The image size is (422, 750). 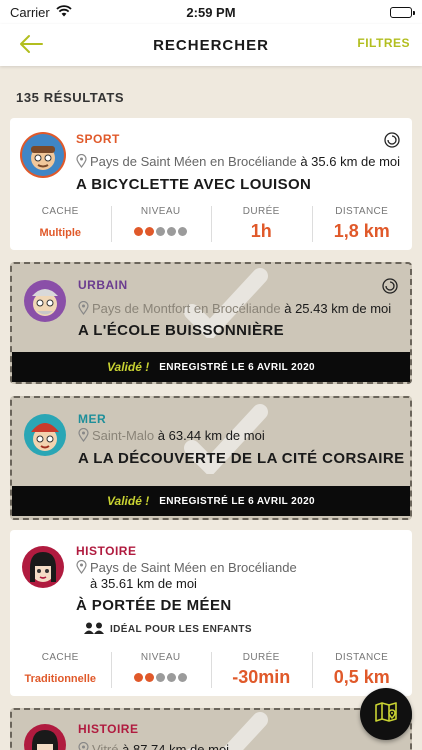 What do you see at coordinates (105, 746) in the screenshot?
I see `location-name: Vitré` at bounding box center [105, 746].